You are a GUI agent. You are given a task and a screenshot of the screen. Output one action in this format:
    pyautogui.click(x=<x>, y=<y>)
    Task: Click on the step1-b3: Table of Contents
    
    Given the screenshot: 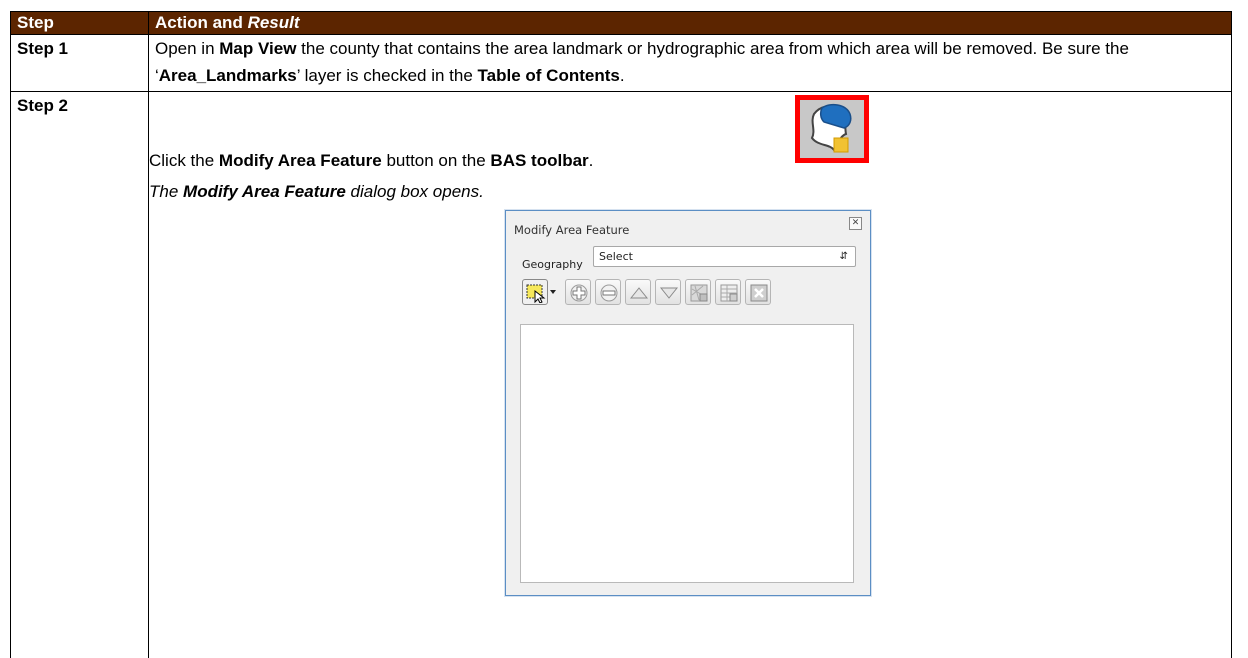 What is the action you would take?
    pyautogui.click(x=549, y=75)
    